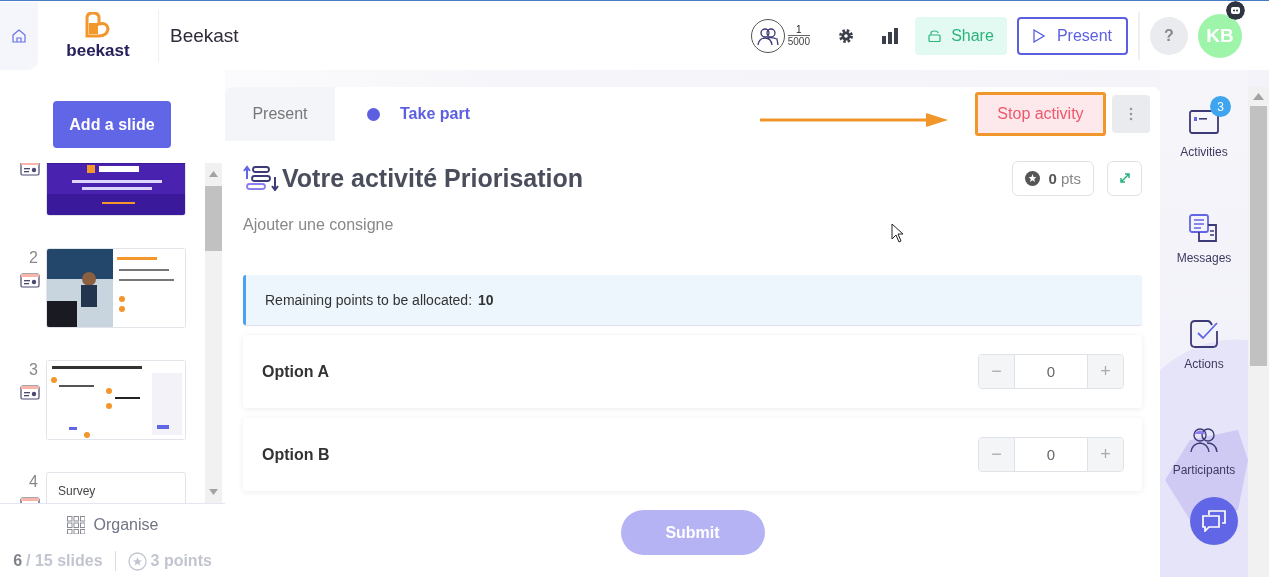 Image resolution: width=1269 pixels, height=578 pixels. I want to click on settings-icon, so click(846, 35).